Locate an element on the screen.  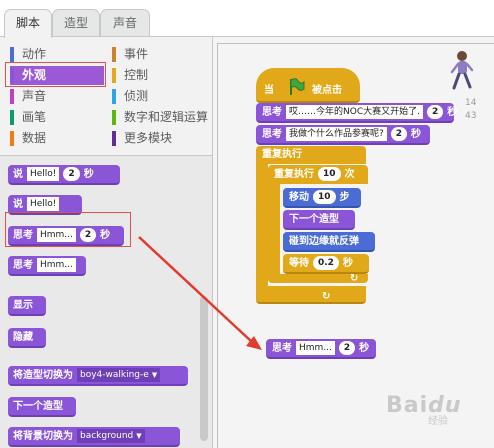
baidu-watermark-logo: Baidu is located at coordinates (424, 405).